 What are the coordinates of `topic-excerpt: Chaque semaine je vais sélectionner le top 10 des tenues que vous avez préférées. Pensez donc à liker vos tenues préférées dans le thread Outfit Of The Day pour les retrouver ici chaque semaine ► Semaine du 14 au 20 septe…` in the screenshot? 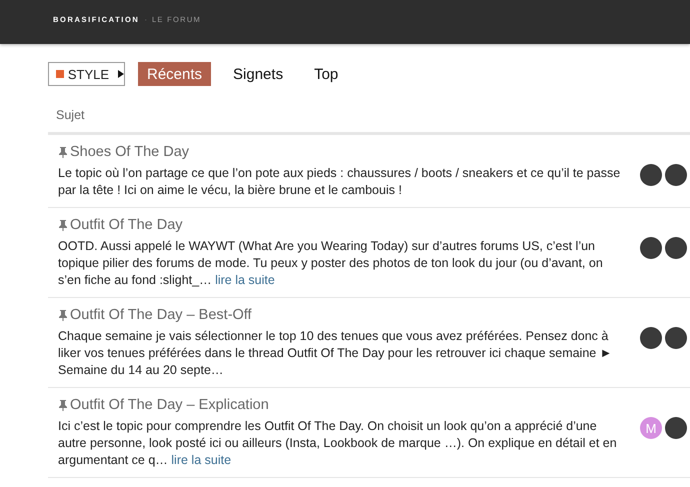 It's located at (336, 353).